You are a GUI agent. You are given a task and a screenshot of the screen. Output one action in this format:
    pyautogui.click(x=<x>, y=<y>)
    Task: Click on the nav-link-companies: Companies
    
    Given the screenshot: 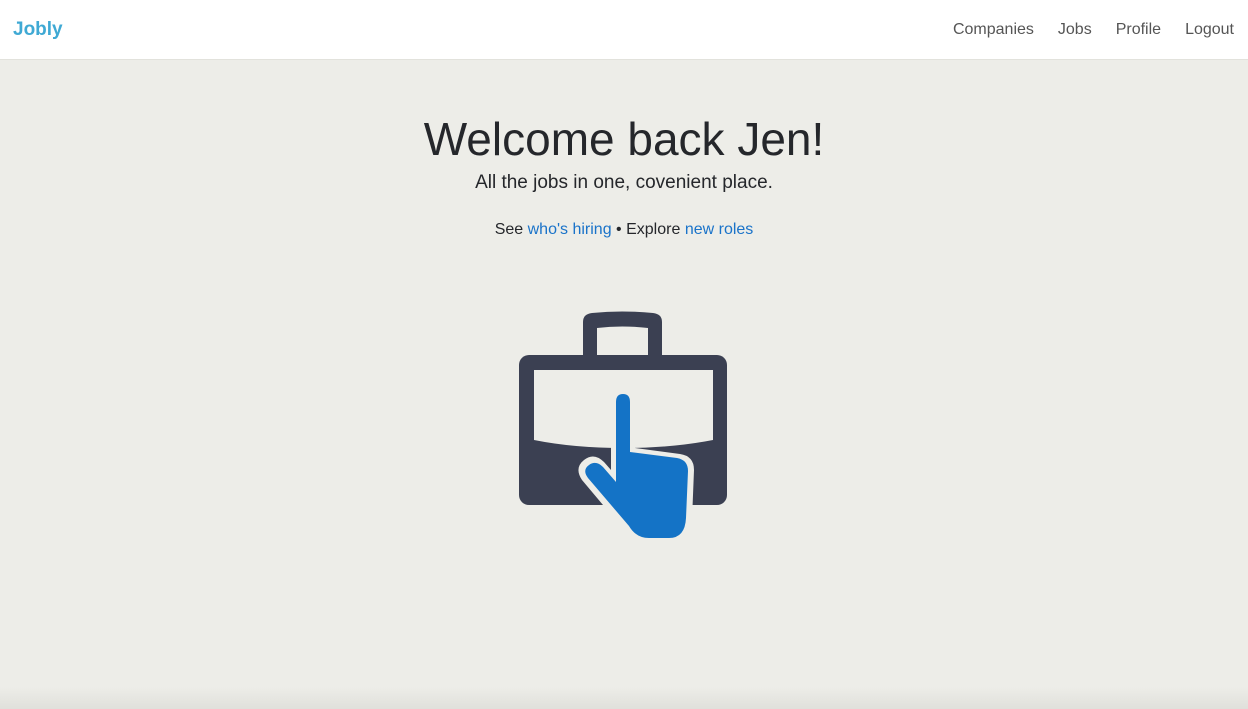 What is the action you would take?
    pyautogui.click(x=993, y=30)
    